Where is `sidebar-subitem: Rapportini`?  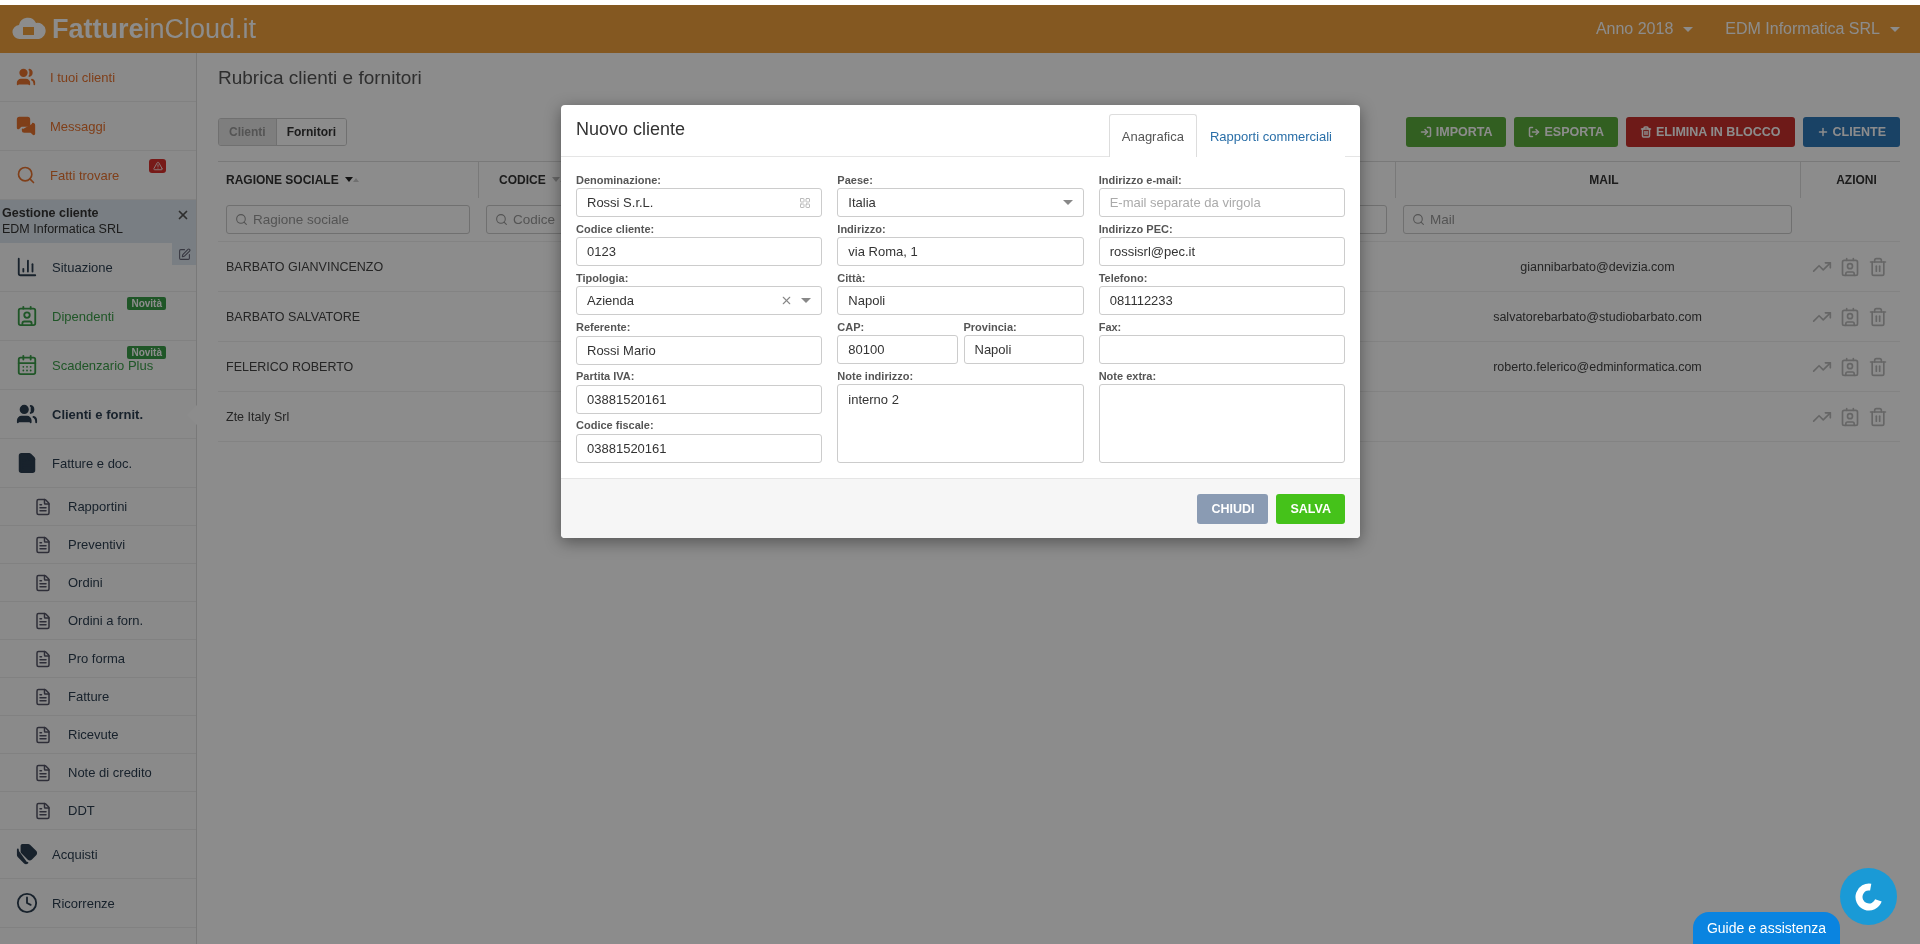
sidebar-subitem: Rapportini is located at coordinates (98, 507).